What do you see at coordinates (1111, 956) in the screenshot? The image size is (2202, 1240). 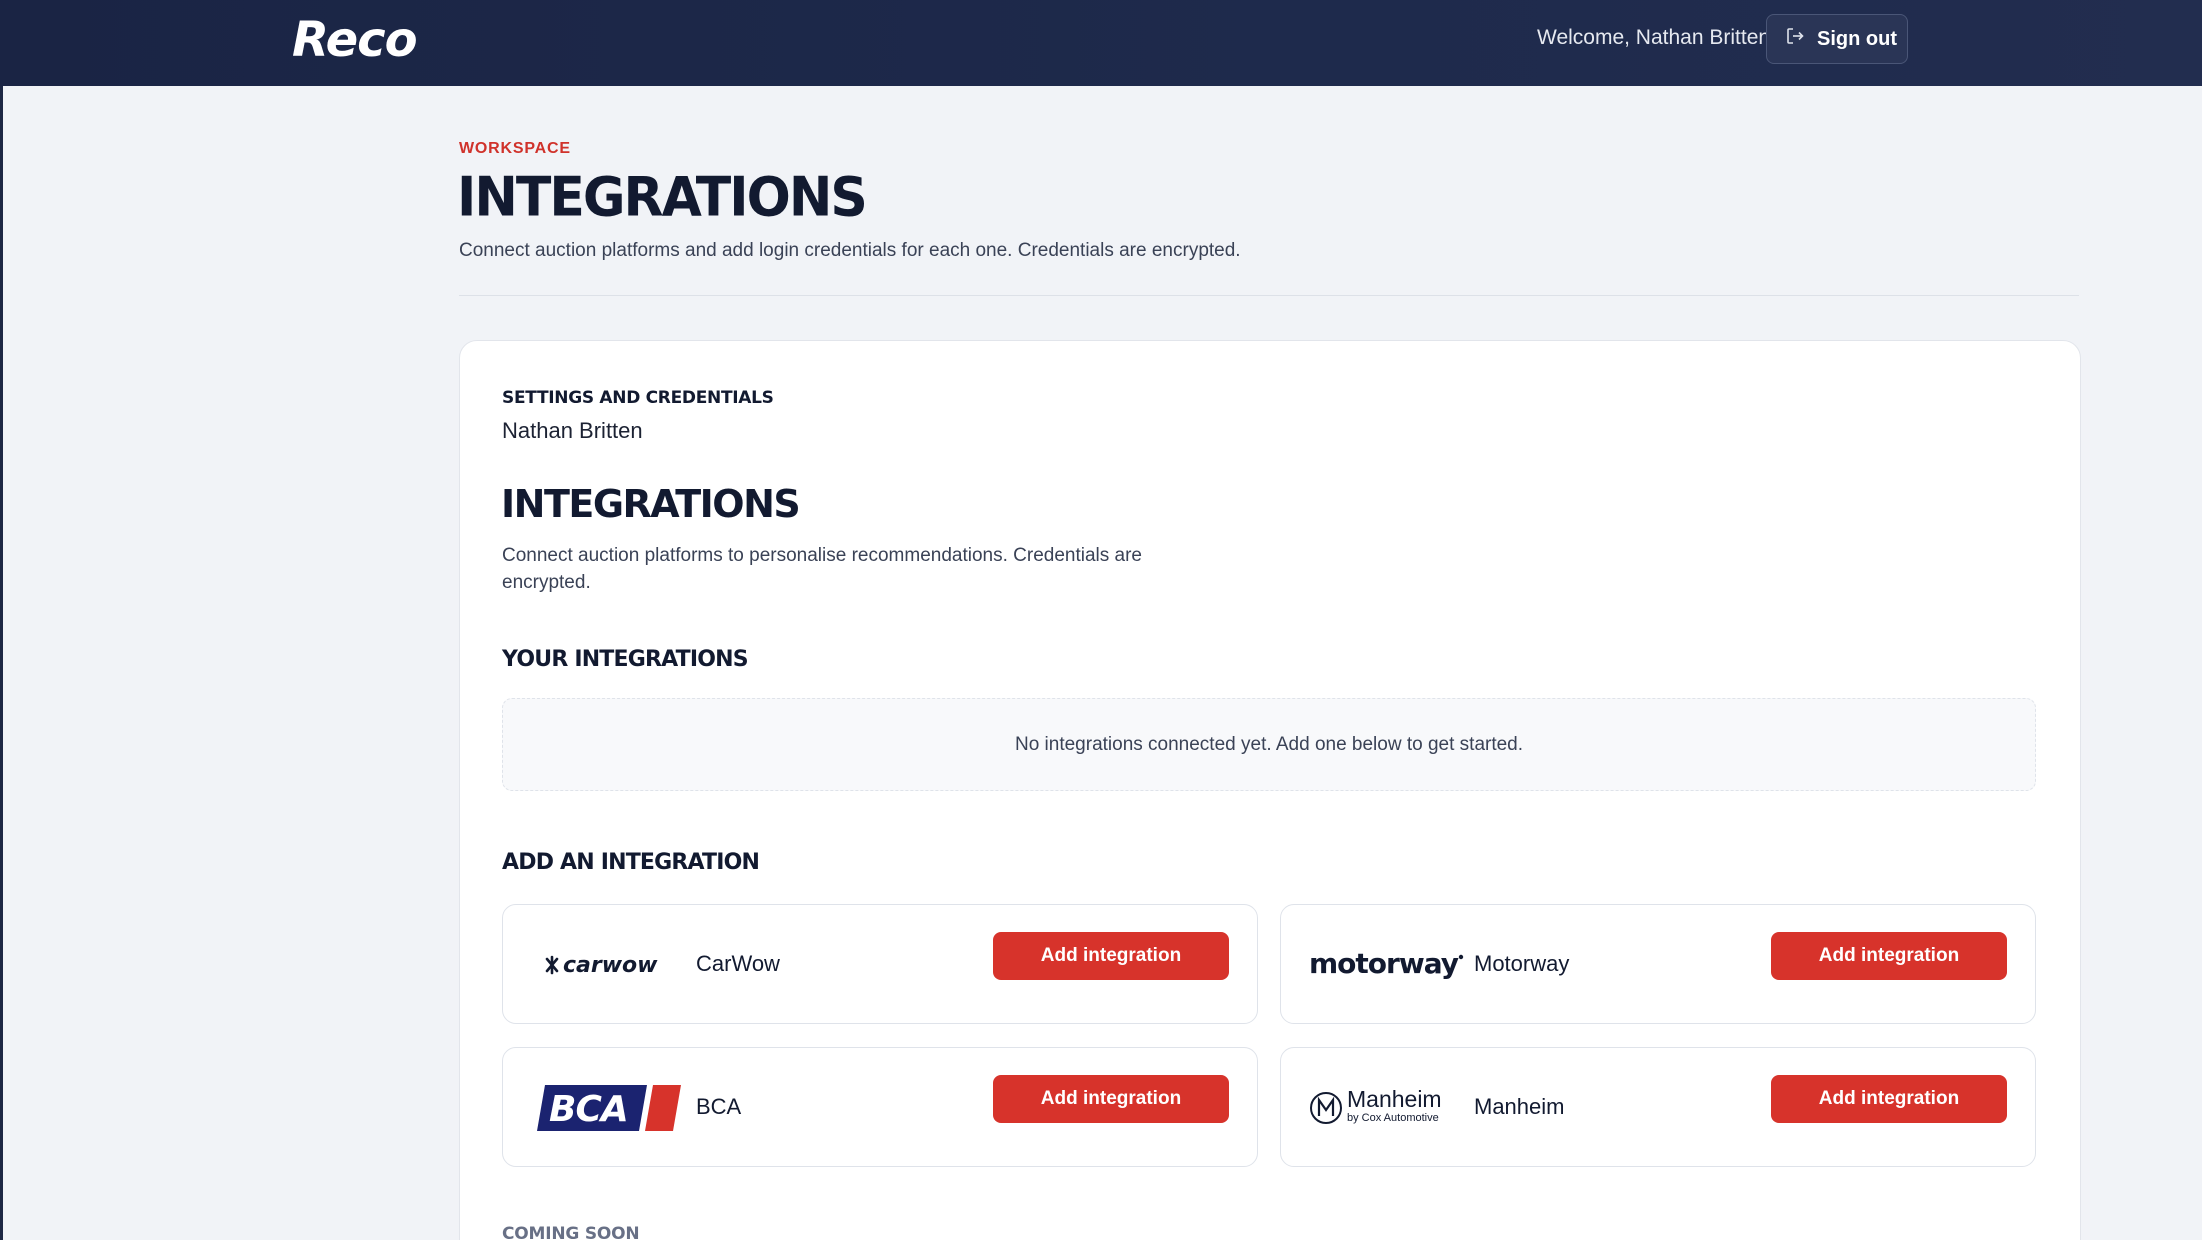 I see `add-integration-button-carwow: Add integration` at bounding box center [1111, 956].